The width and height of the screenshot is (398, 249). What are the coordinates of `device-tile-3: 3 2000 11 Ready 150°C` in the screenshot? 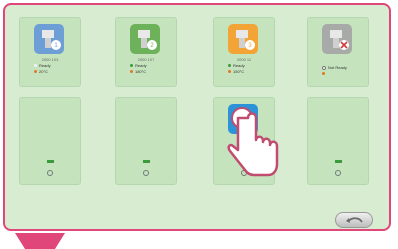 It's located at (244, 52).